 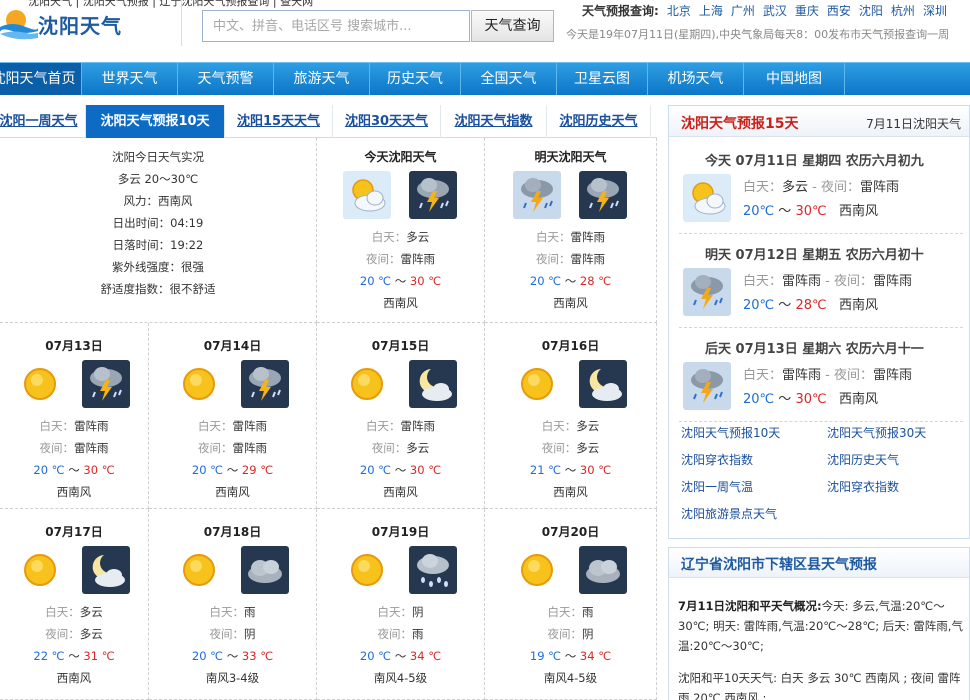 I want to click on quick-city-link: 广州, so click(x=743, y=11).